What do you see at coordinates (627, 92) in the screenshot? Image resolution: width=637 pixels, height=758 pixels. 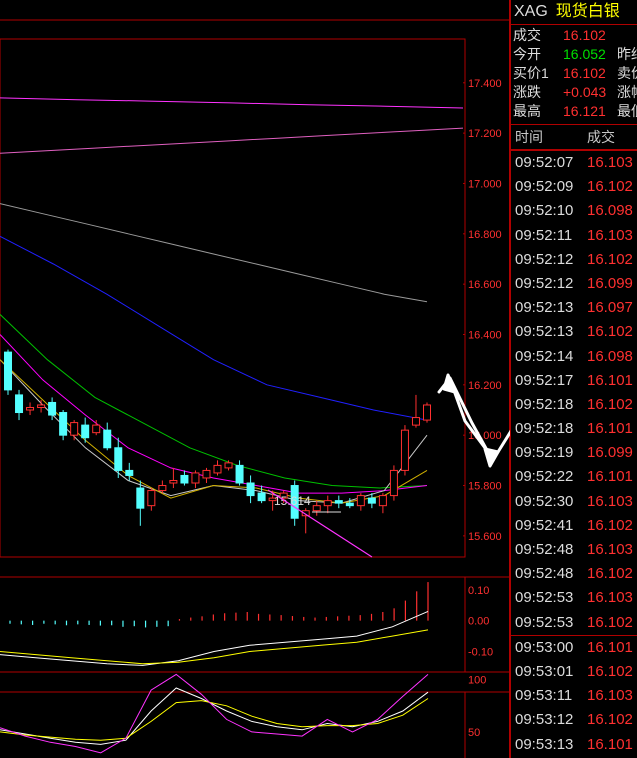 I see `quote-label-secondary: 涨幅` at bounding box center [627, 92].